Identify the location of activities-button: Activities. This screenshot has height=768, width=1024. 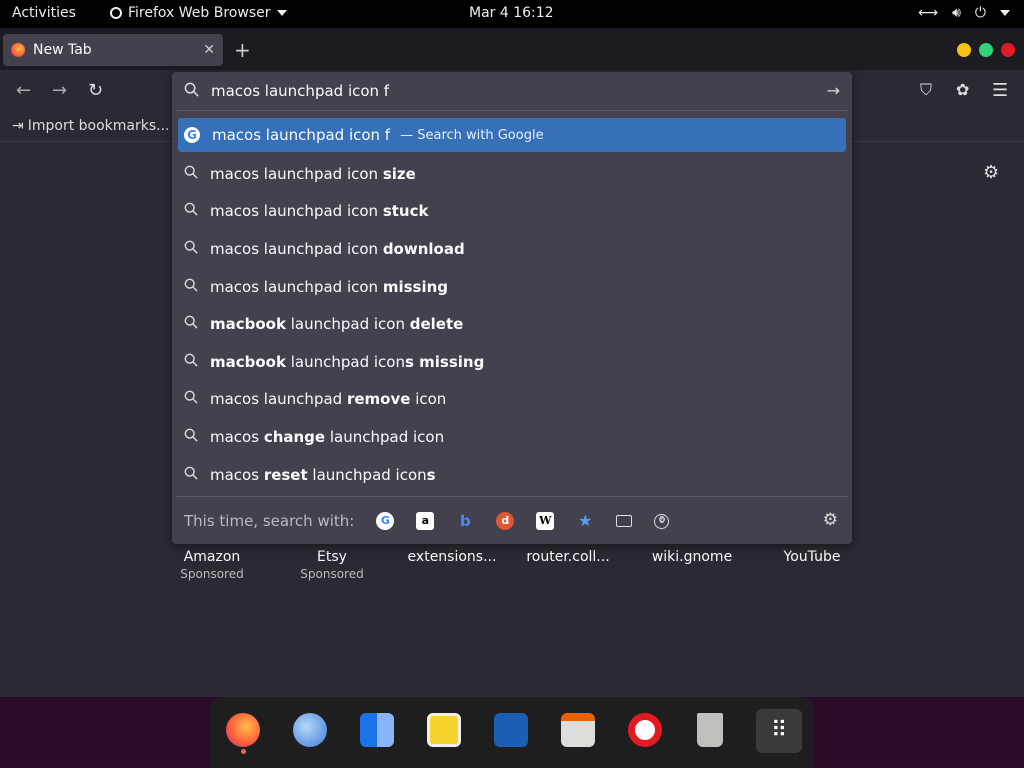
(44, 13).